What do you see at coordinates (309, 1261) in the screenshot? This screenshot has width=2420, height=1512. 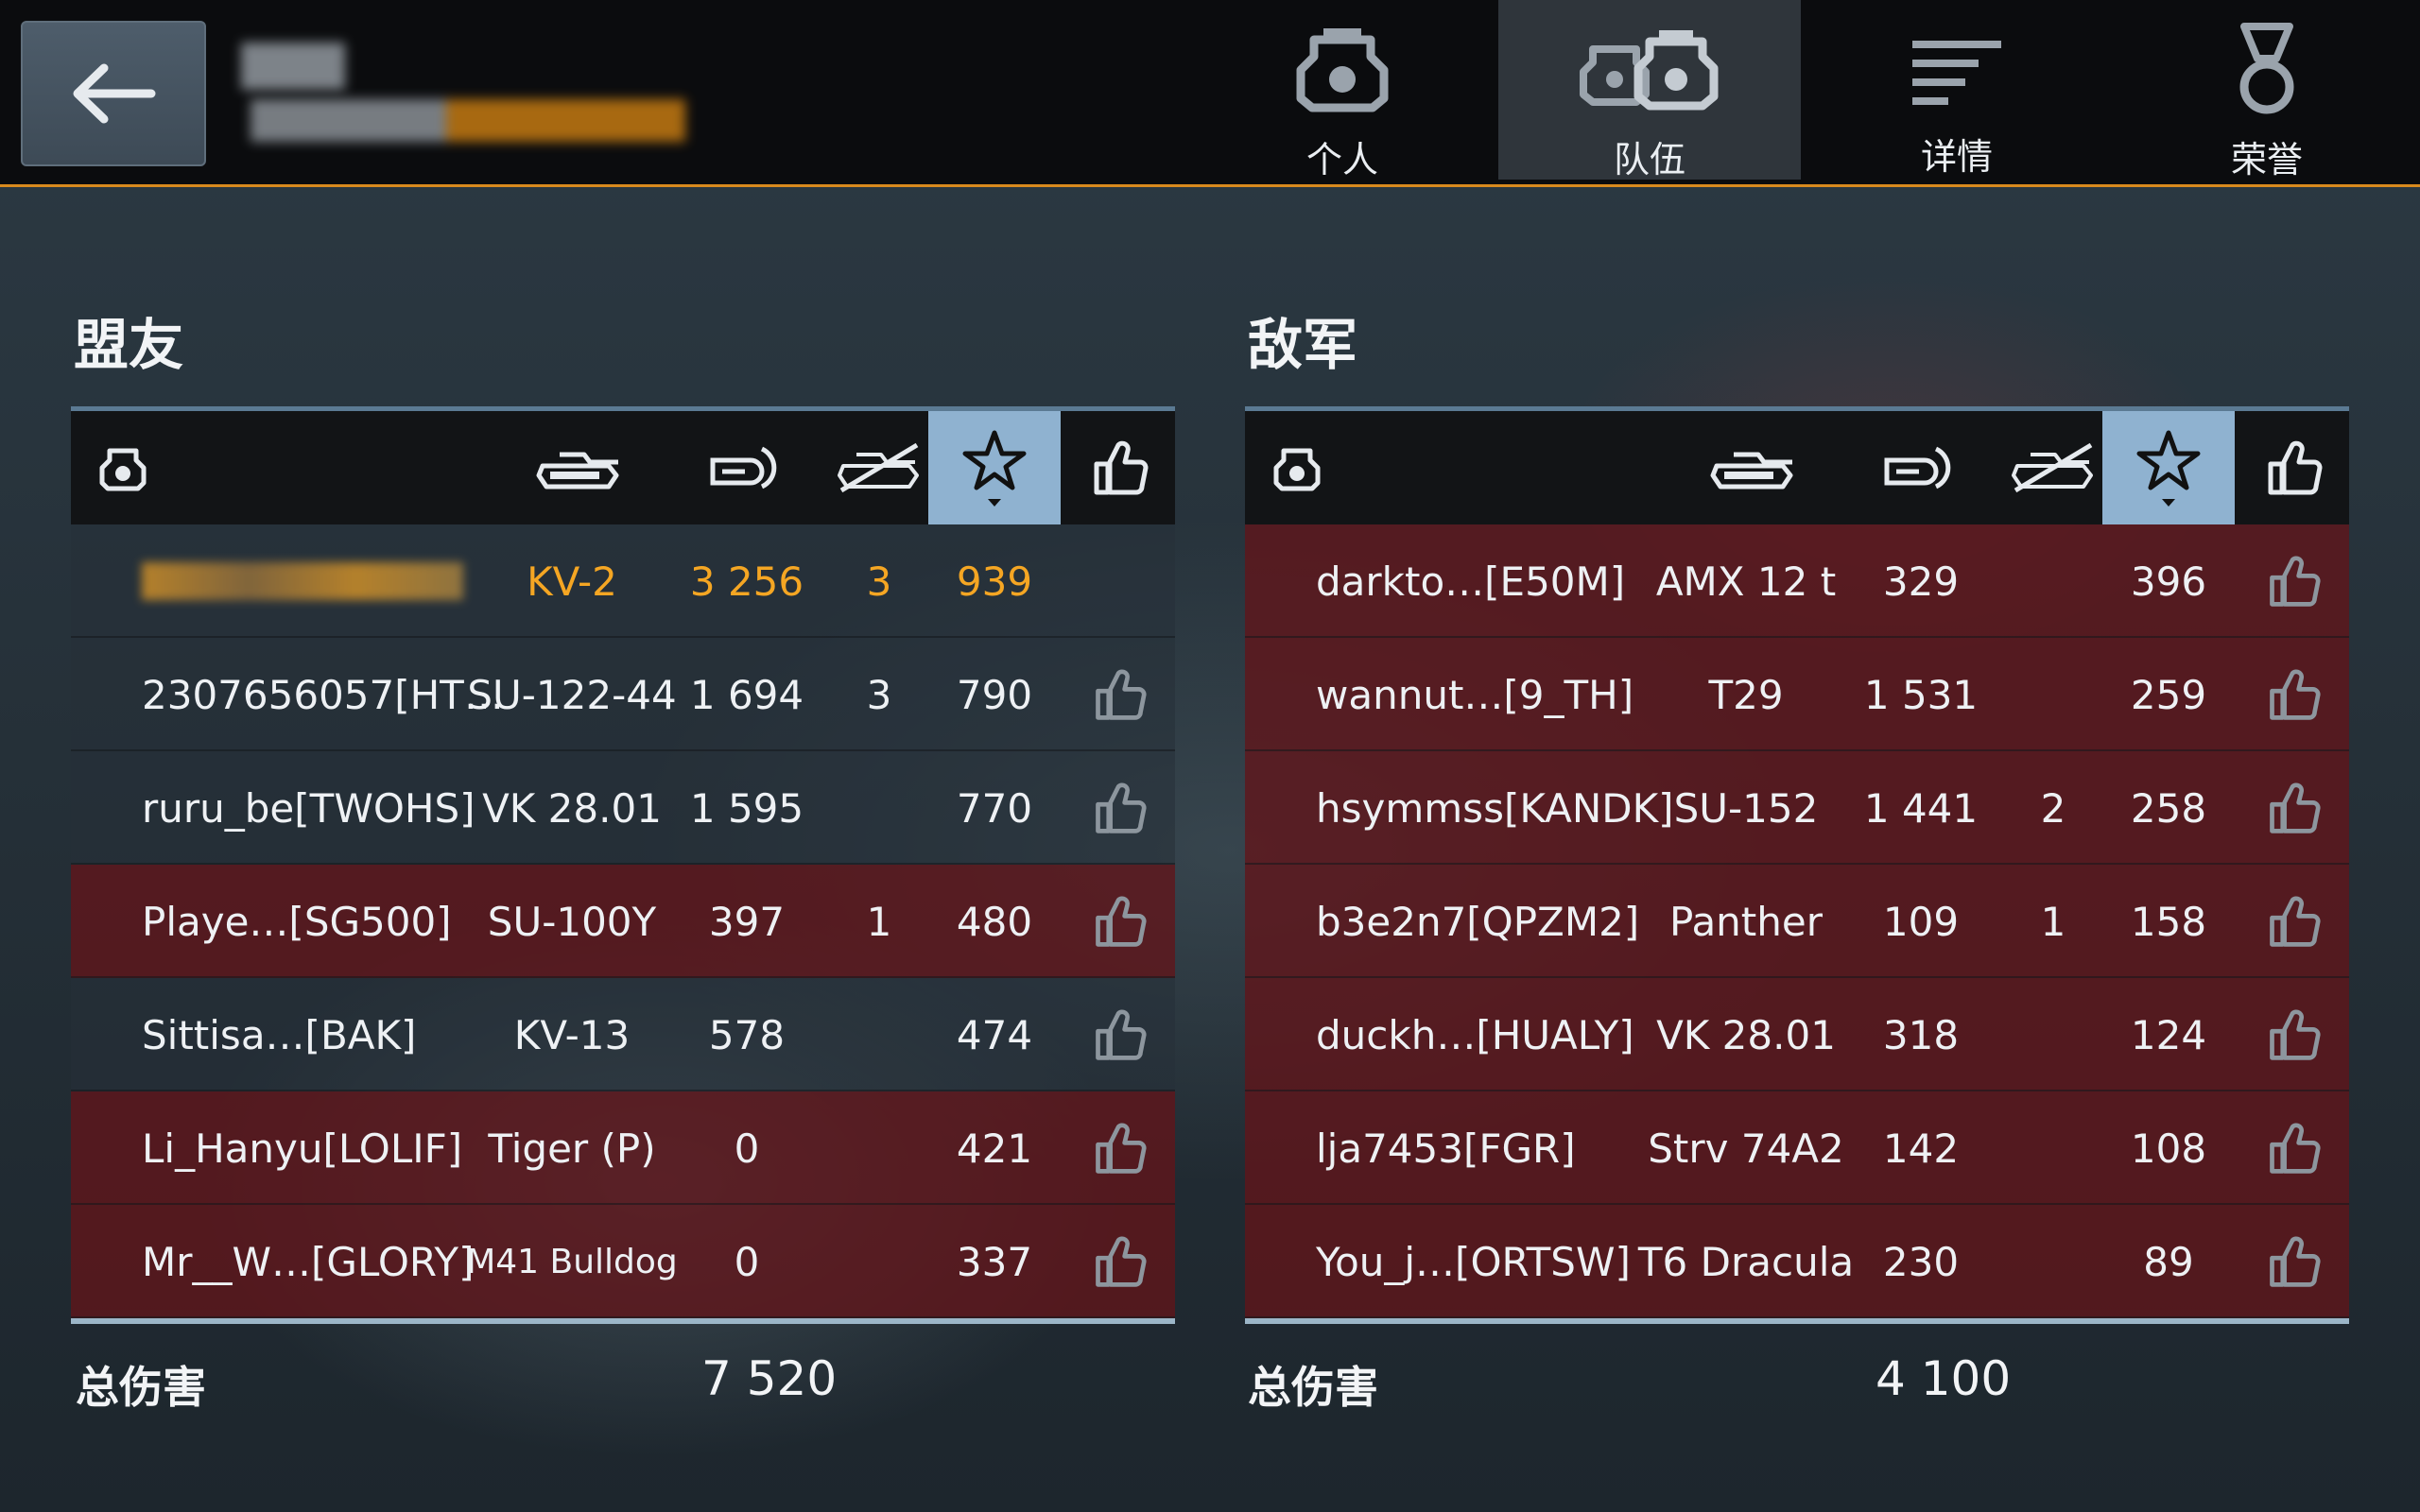 I see `cell-name: Mr__W…[GLORY]` at bounding box center [309, 1261].